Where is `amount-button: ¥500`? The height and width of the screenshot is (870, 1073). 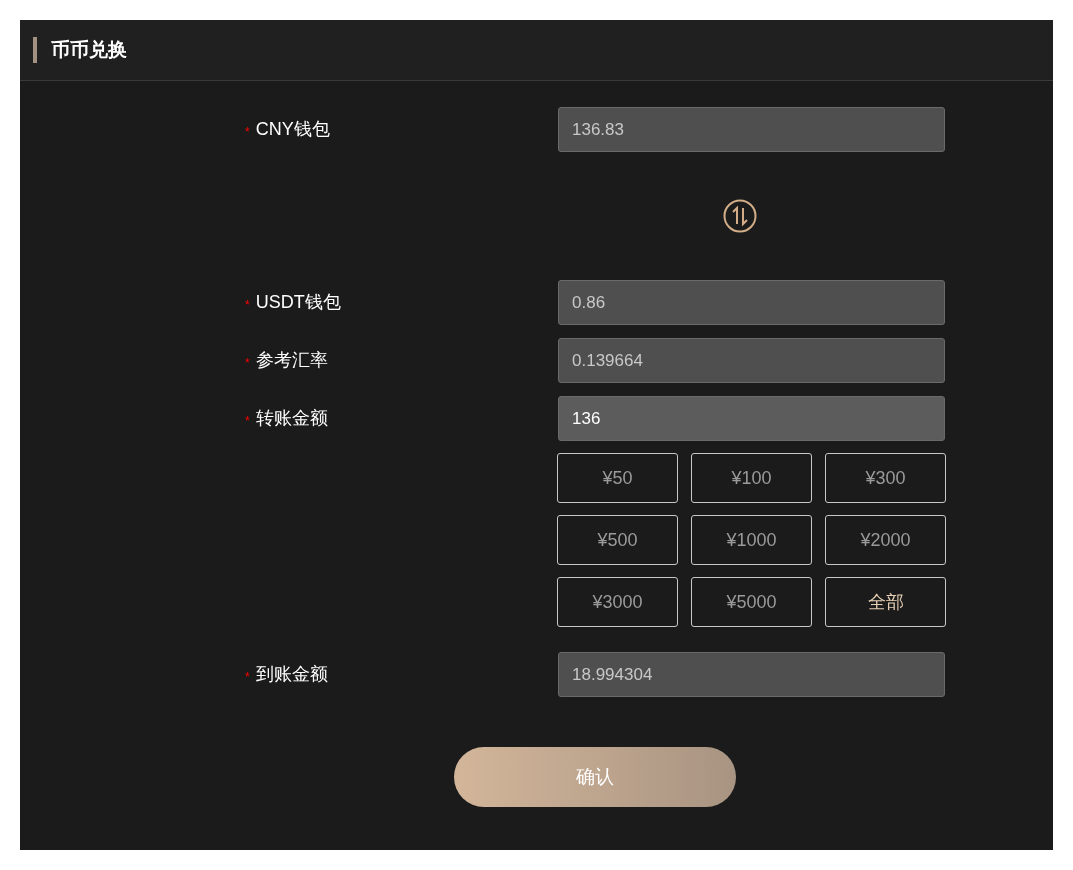 amount-button: ¥500 is located at coordinates (617, 540).